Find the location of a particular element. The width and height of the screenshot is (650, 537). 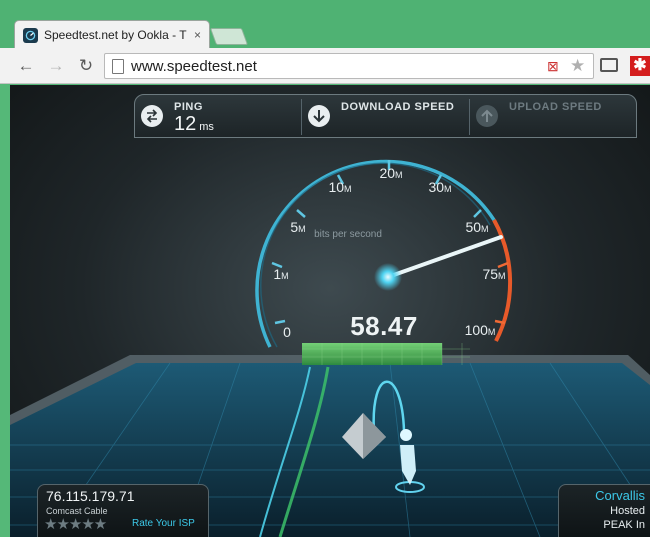

gauge-label-value: 30 is located at coordinates (436, 187).